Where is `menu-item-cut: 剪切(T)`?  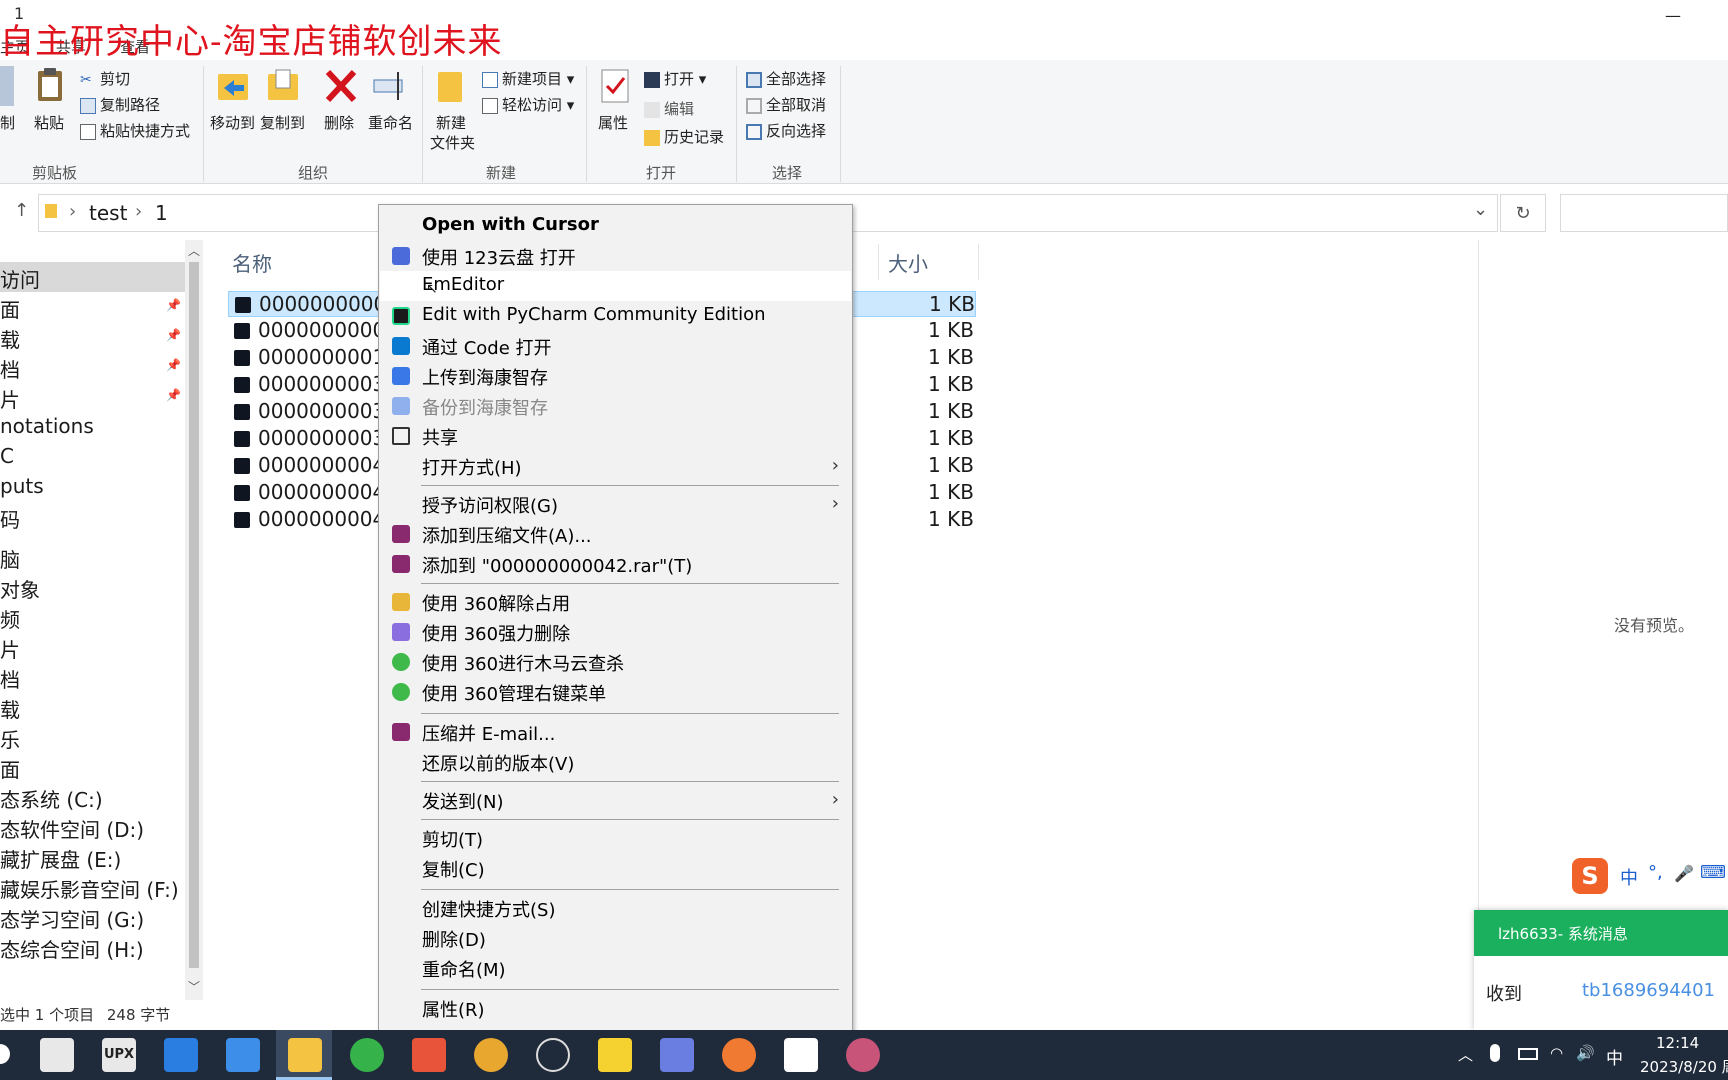 menu-item-cut: 剪切(T) is located at coordinates (615, 838).